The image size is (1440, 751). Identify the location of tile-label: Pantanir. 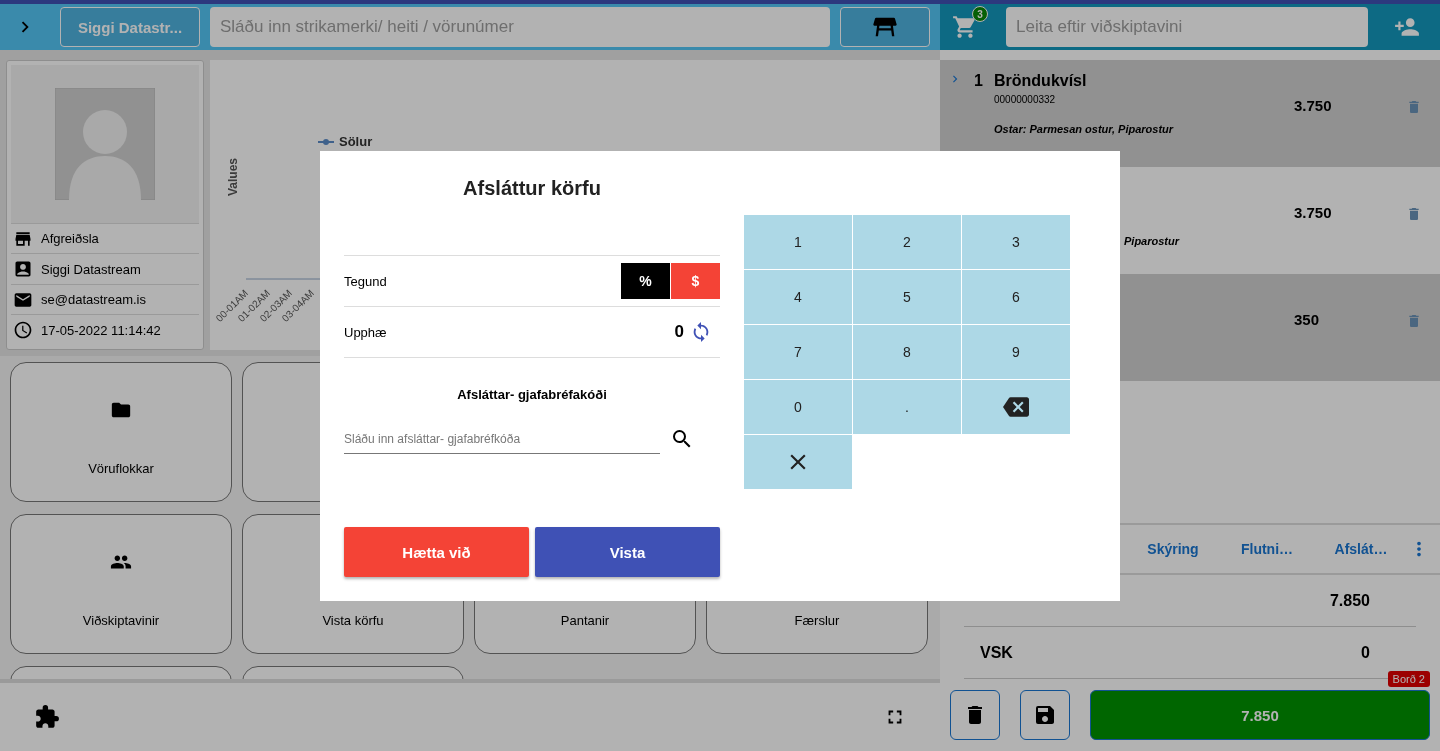
(585, 620).